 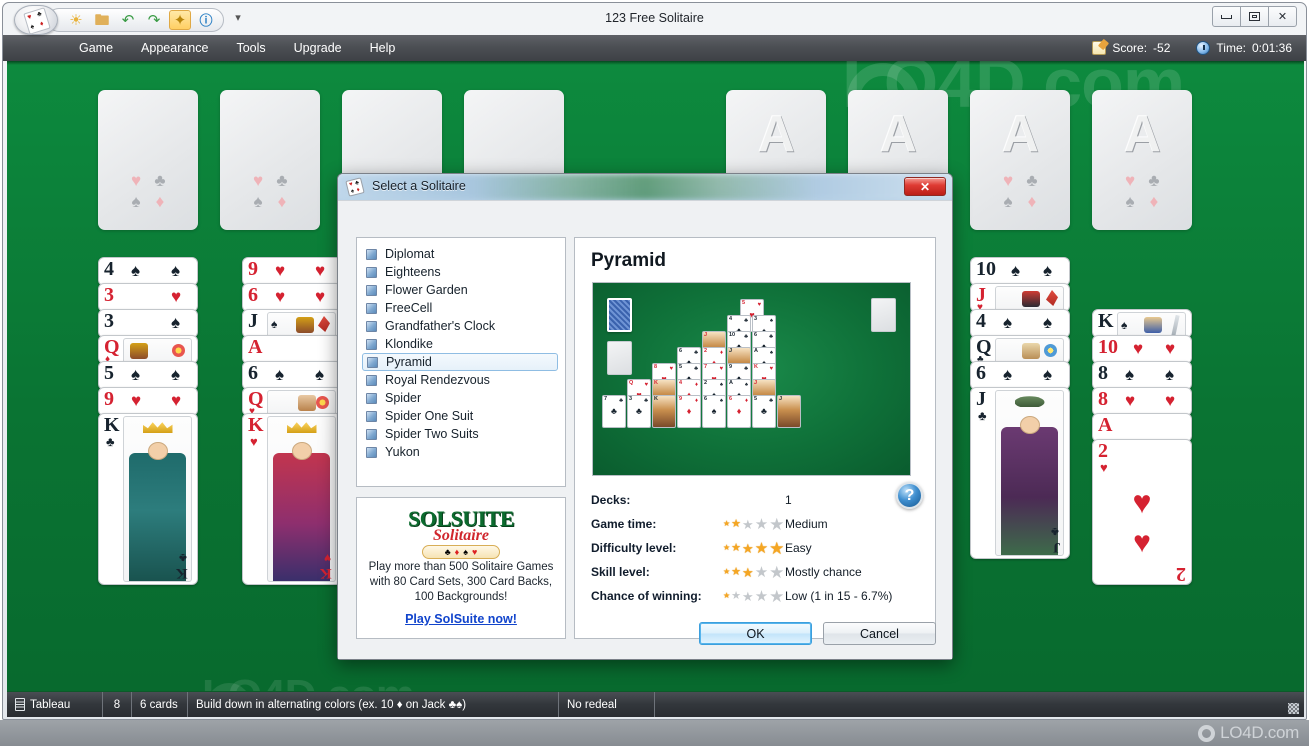 What do you see at coordinates (461, 552) in the screenshot?
I see `logo-suit-strip: ♣ ♦ ♠ ♥` at bounding box center [461, 552].